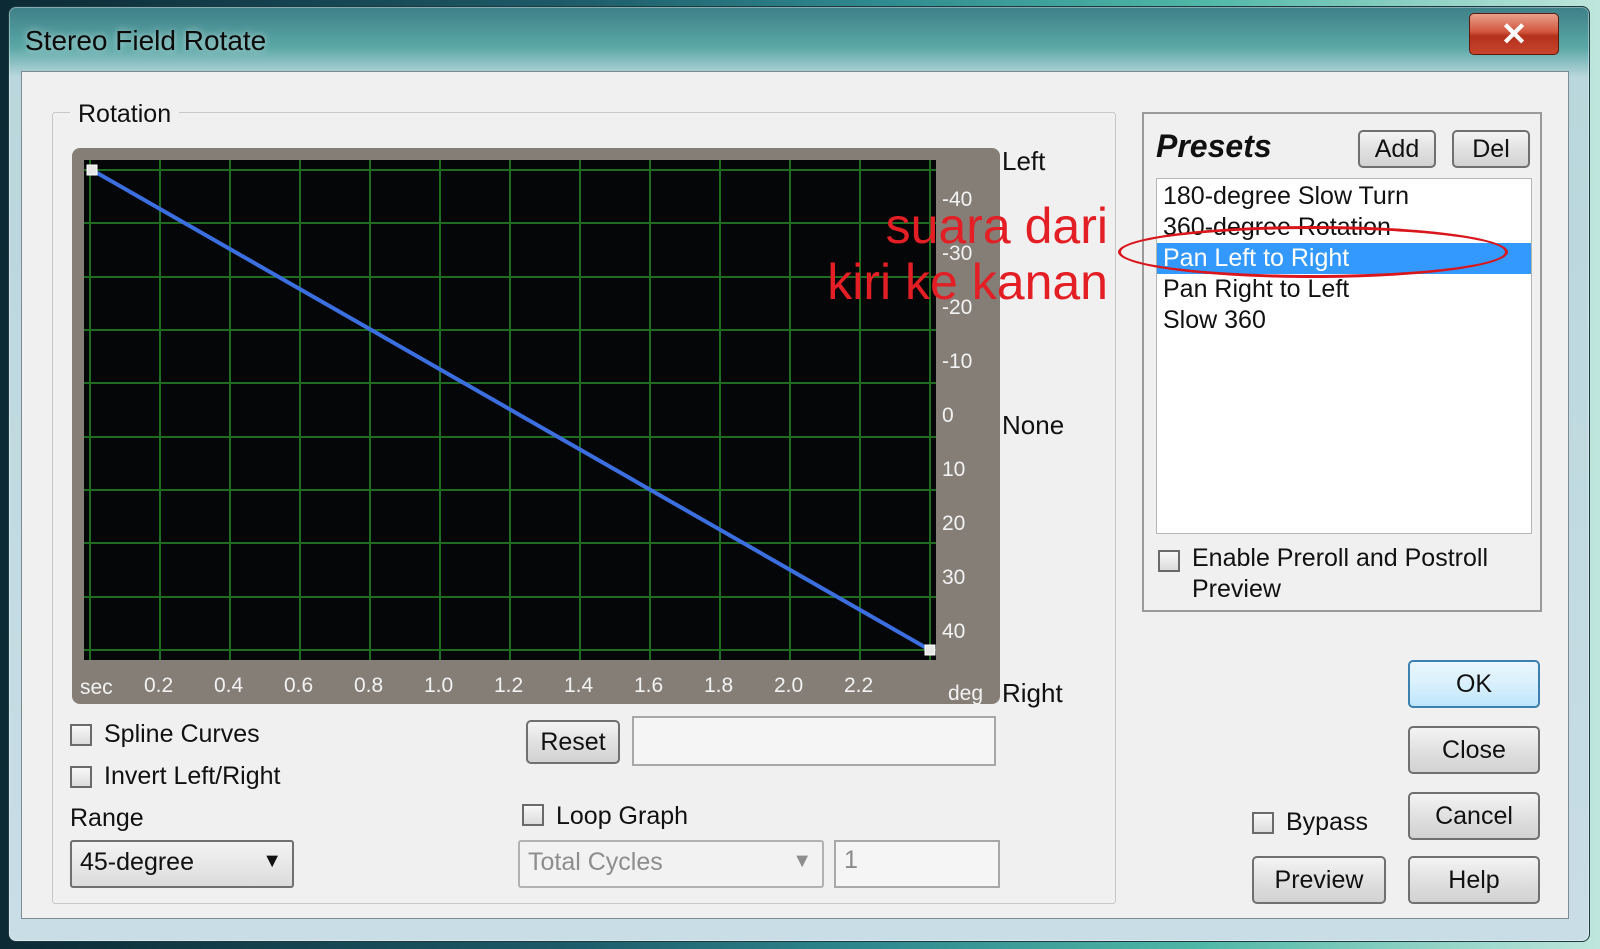  Describe the element at coordinates (1344, 289) in the screenshot. I see `preset-list-item: Pan Right to Left` at that location.